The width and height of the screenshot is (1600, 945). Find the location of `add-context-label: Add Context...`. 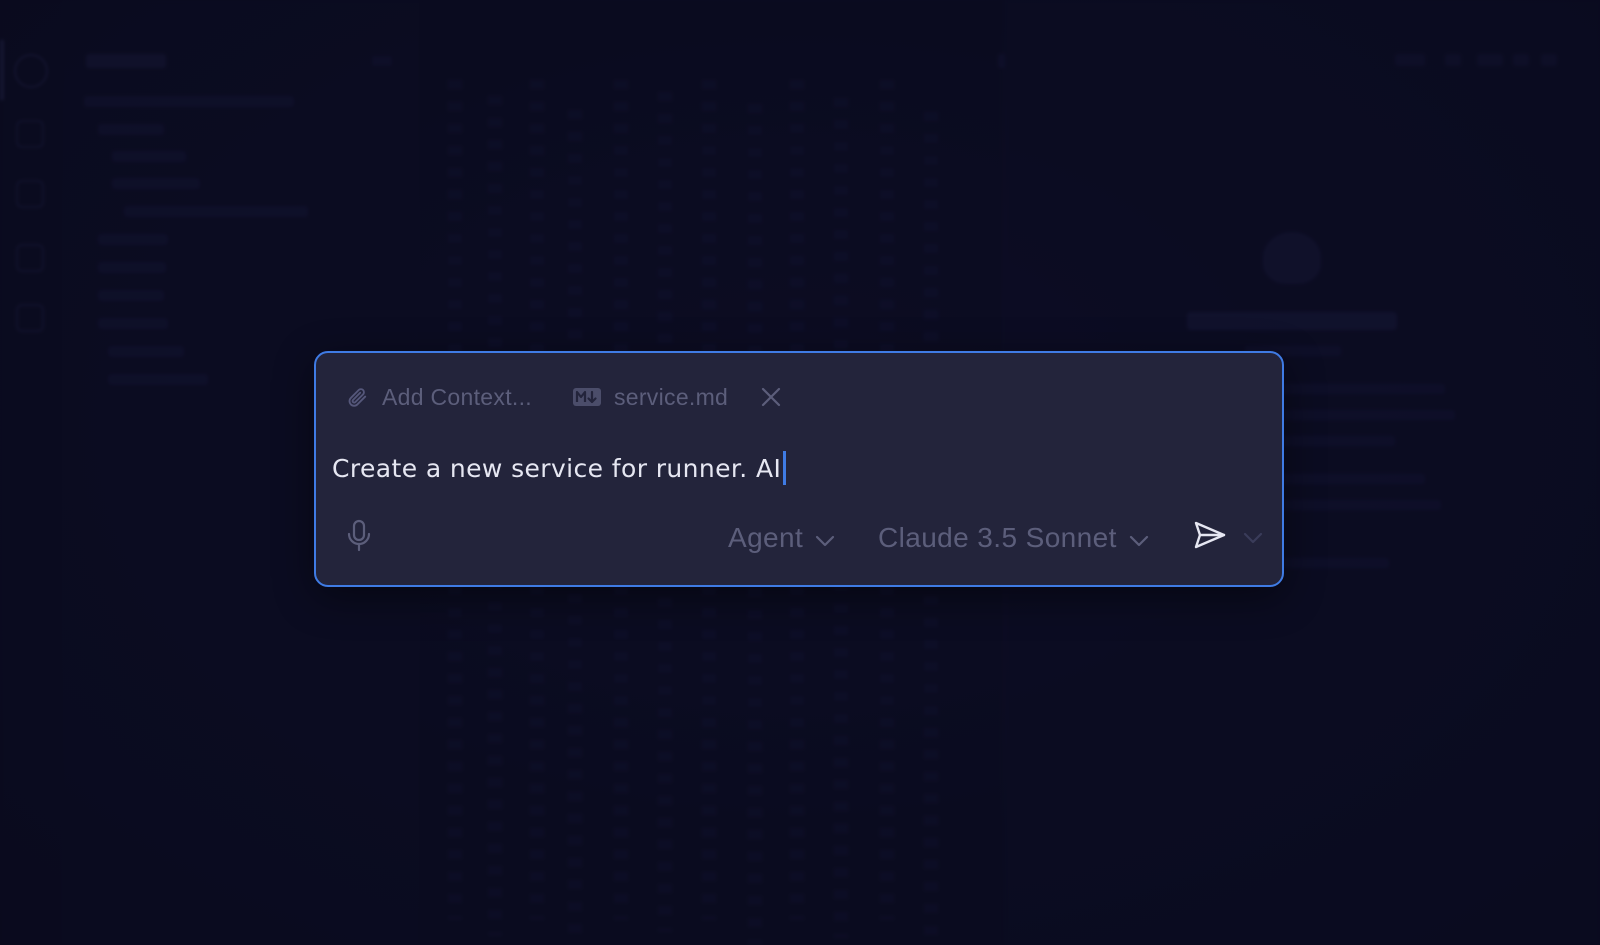

add-context-label: Add Context... is located at coordinates (457, 396).